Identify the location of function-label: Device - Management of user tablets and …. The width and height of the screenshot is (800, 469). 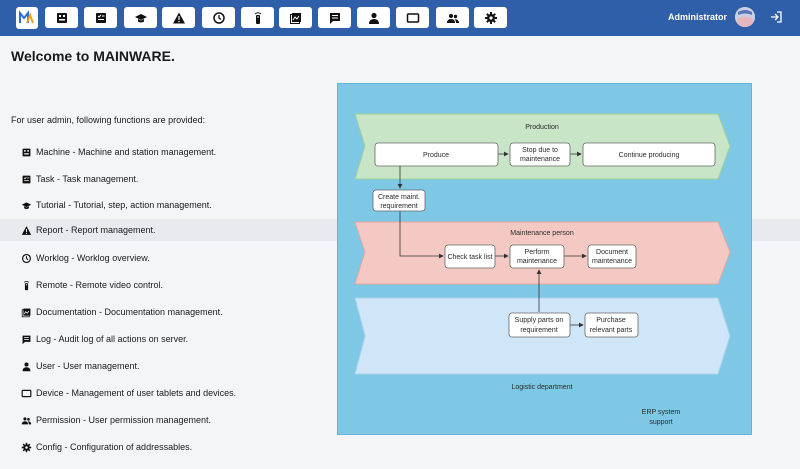
(136, 393).